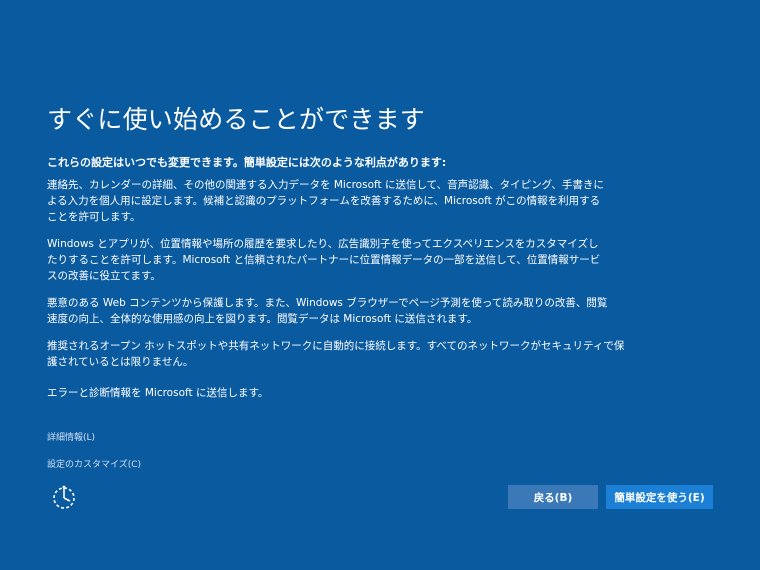 The width and height of the screenshot is (760, 570). Describe the element at coordinates (236, 119) in the screenshot. I see `page-title: すぐに使い始めることができます` at that location.